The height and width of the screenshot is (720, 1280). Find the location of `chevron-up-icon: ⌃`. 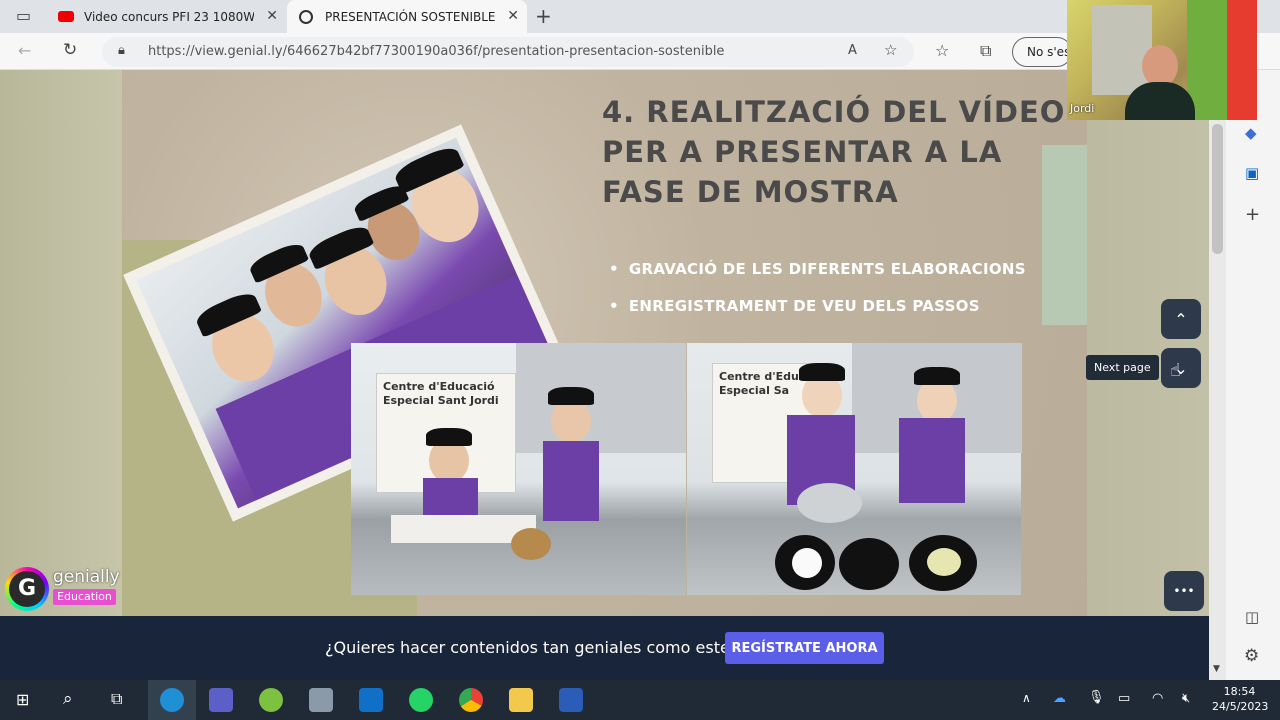

chevron-up-icon: ⌃ is located at coordinates (1181, 319).